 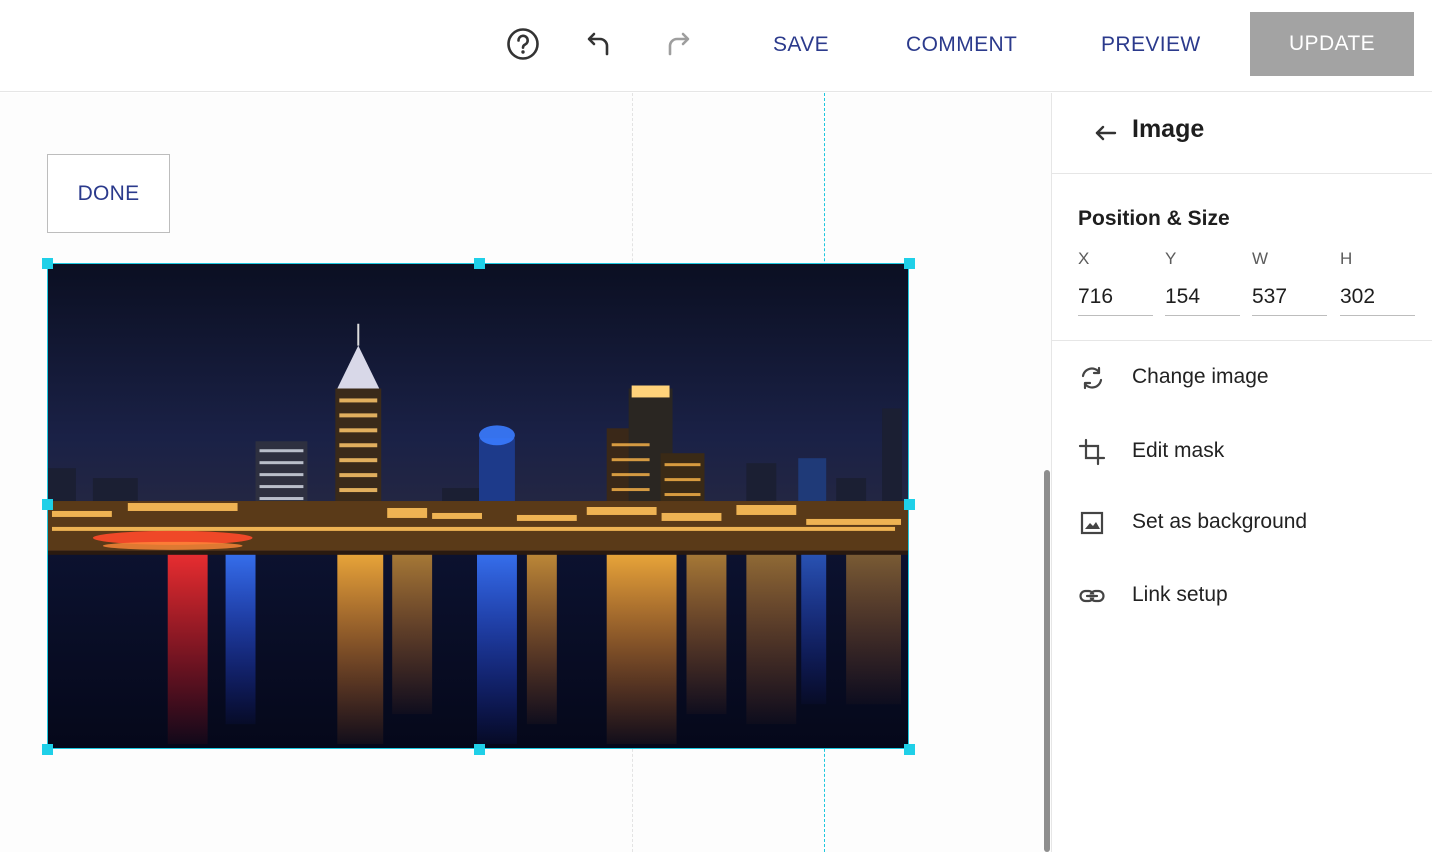 I want to click on top-toolbar: SAVE COMMENT PREVIEW UPDATE, so click(x=716, y=46).